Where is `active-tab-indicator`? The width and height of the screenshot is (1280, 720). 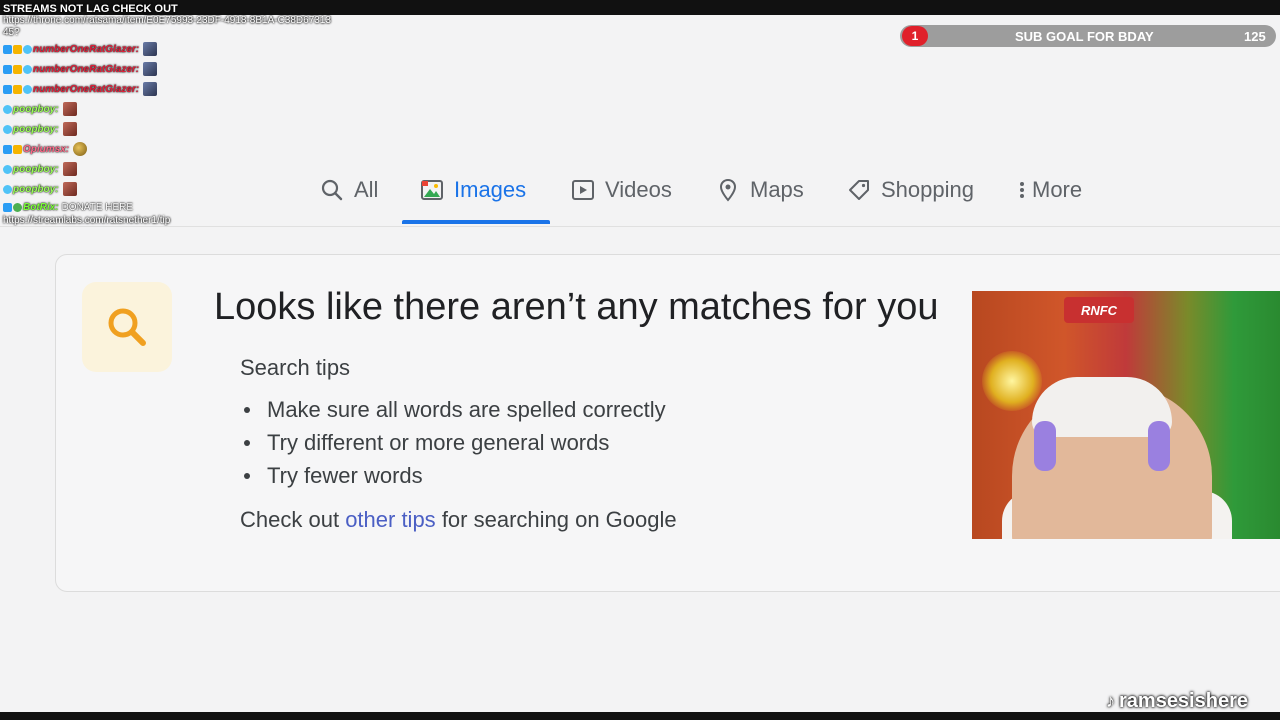
active-tab-indicator is located at coordinates (476, 222).